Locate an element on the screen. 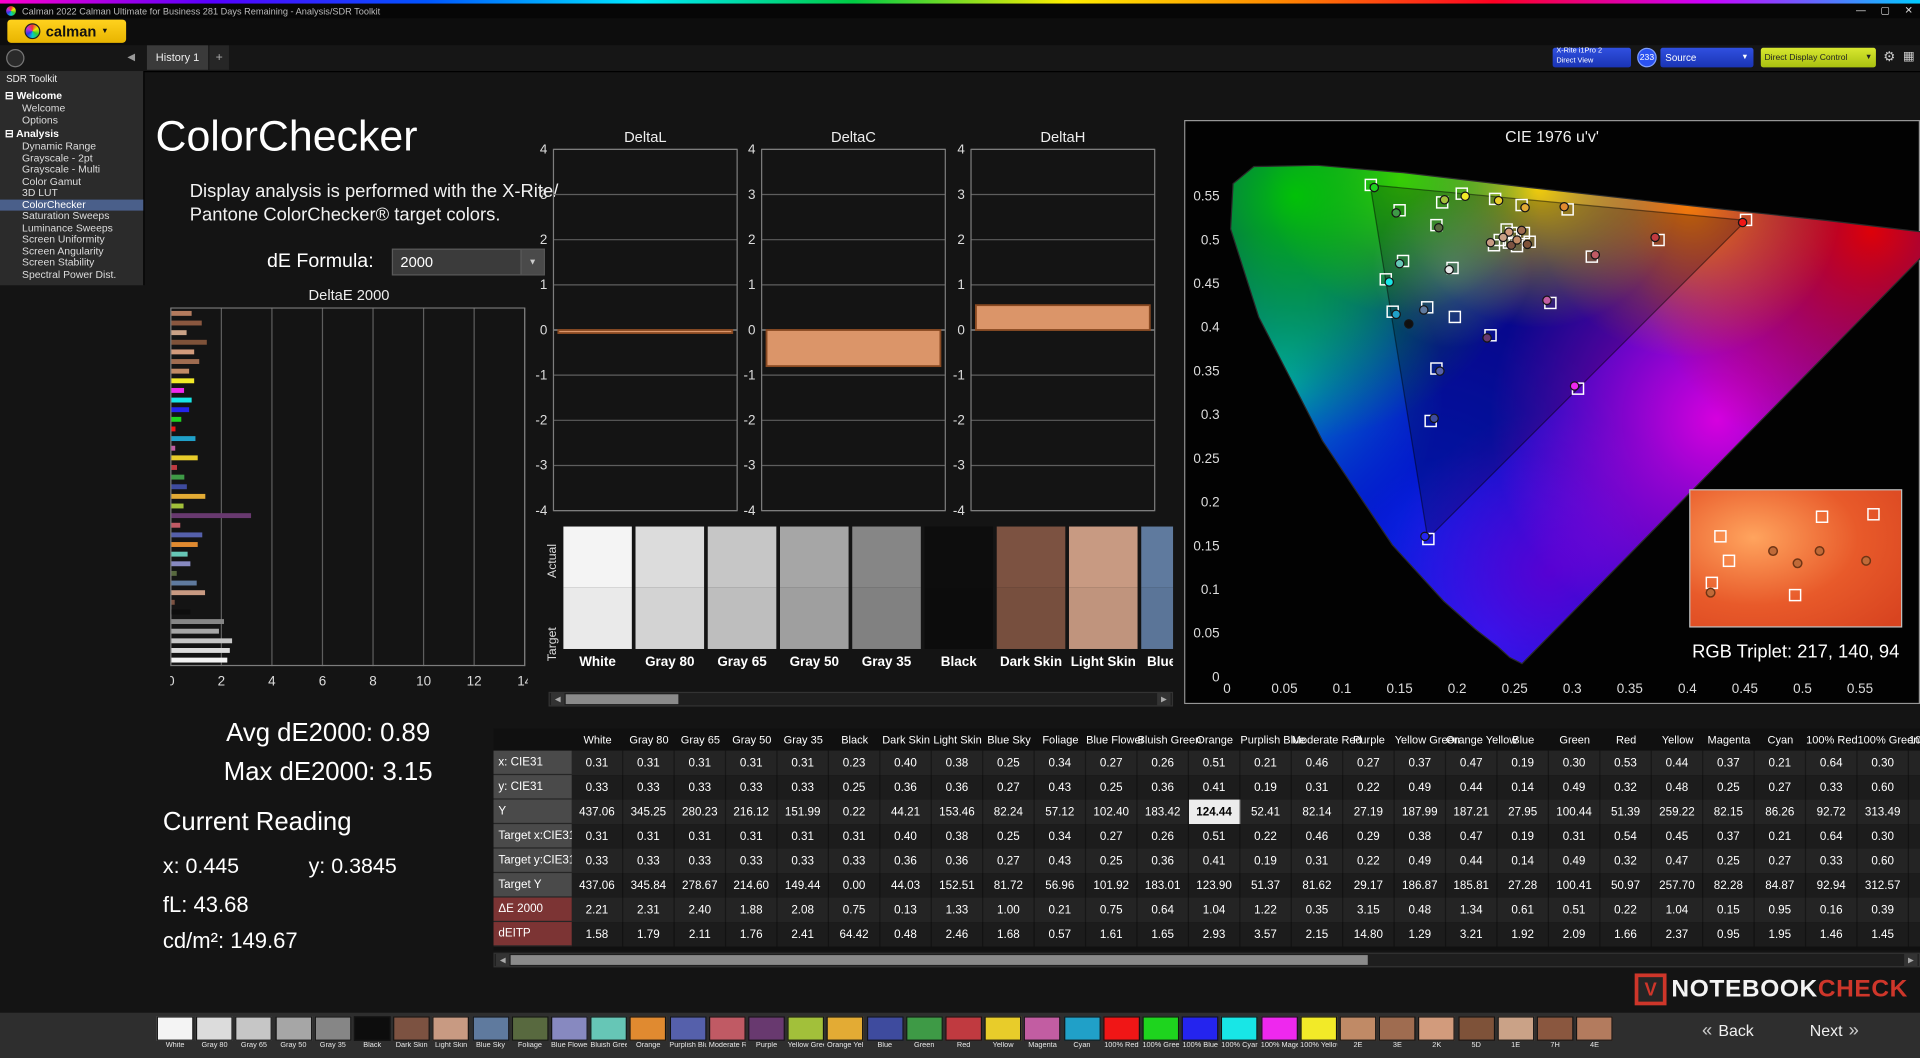 The width and height of the screenshot is (1920, 1058). svg-text: 1 is located at coordinates (960, 284).